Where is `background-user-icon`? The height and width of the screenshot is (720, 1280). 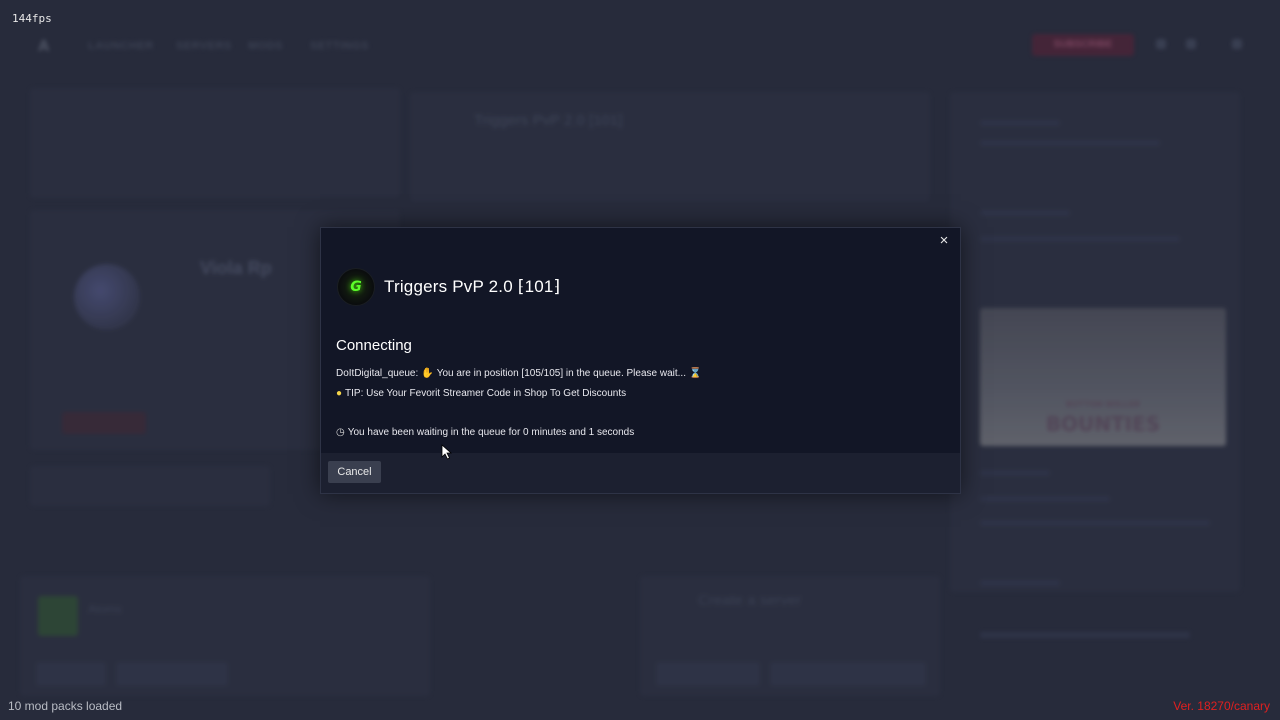 background-user-icon is located at coordinates (1191, 44).